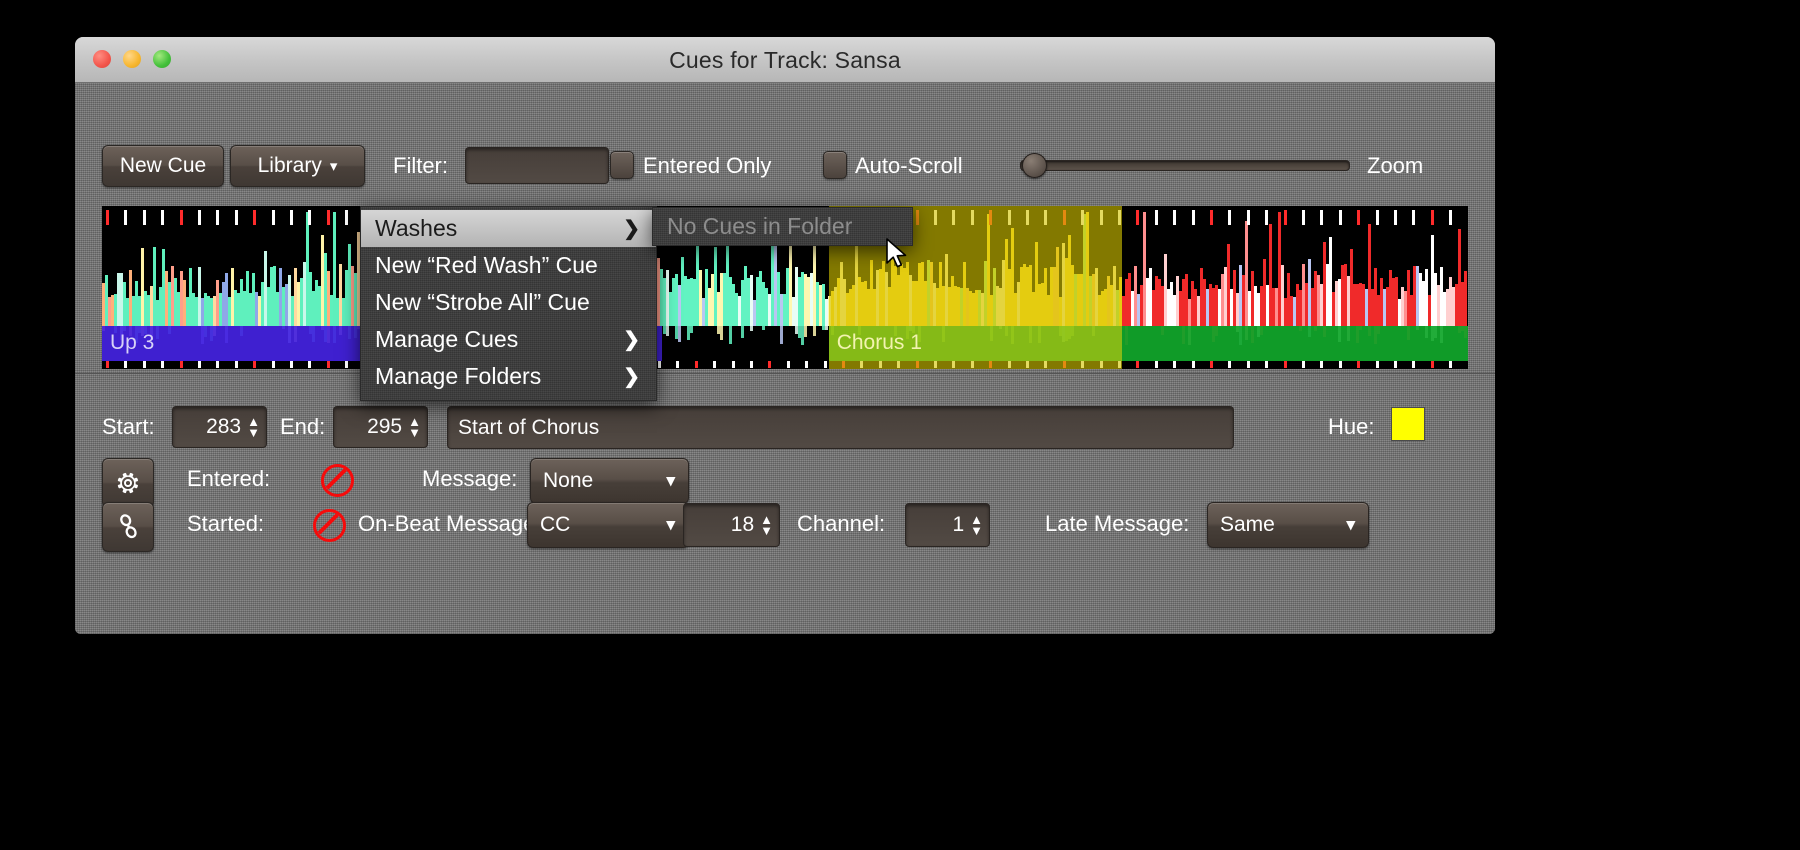  Describe the element at coordinates (896, 253) in the screenshot. I see `mouse-cursor` at that location.